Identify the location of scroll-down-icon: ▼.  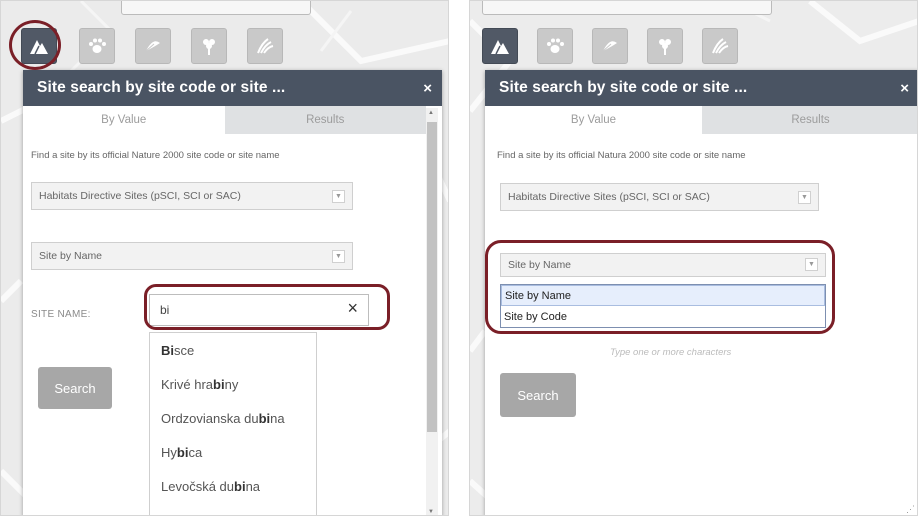
(431, 512).